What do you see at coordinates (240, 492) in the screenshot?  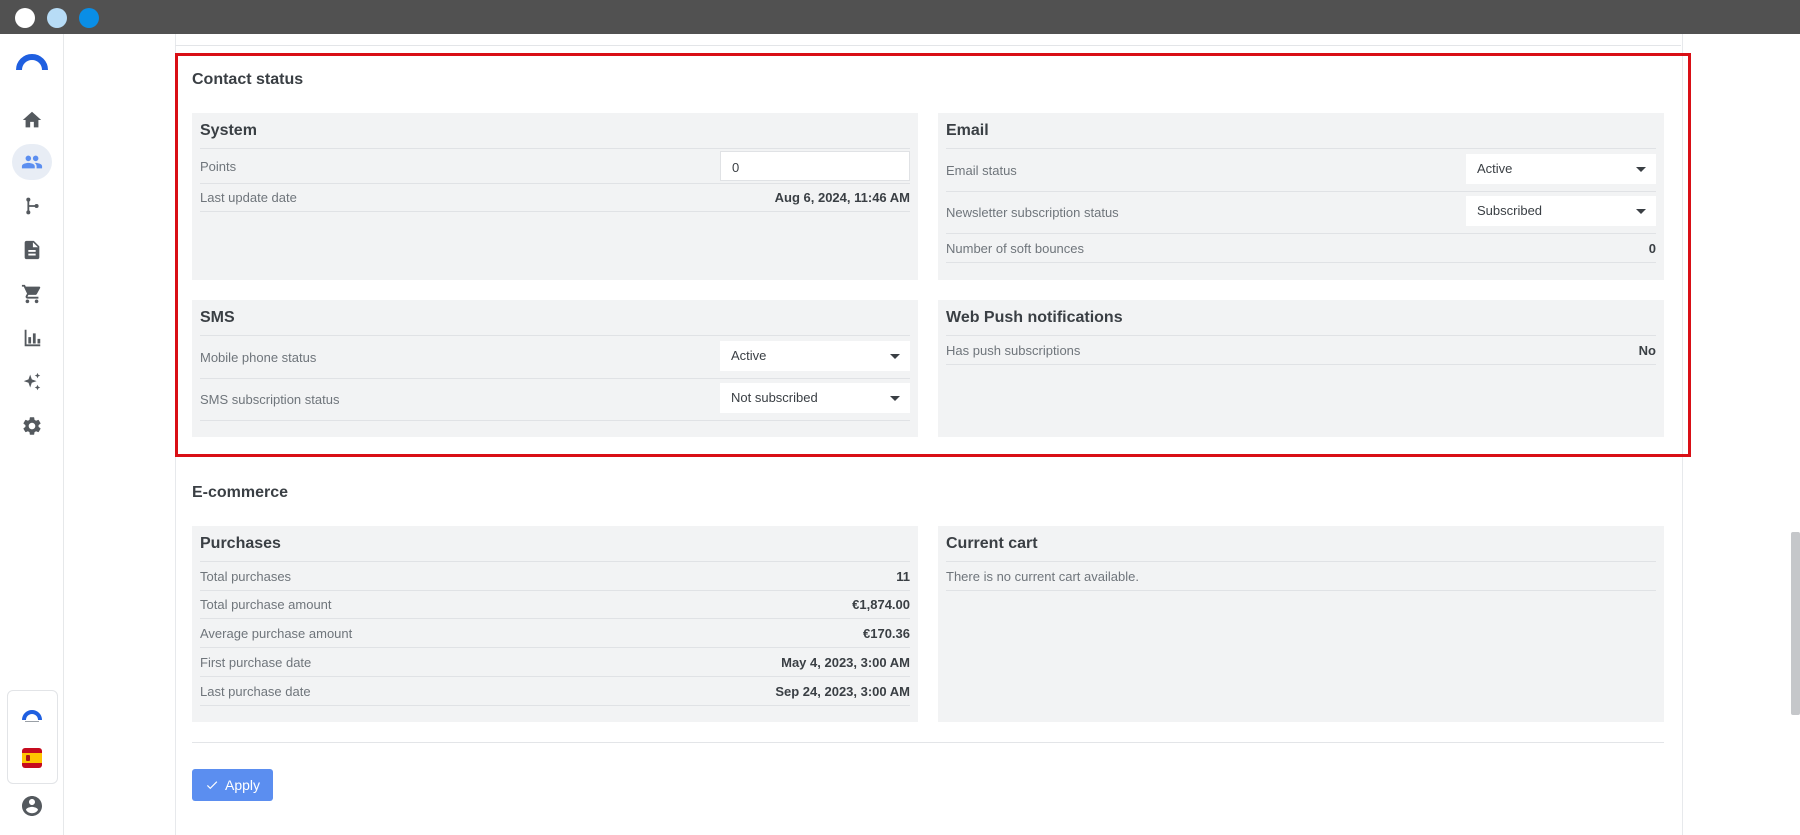 I see `ecommerce-title: E-commerce` at bounding box center [240, 492].